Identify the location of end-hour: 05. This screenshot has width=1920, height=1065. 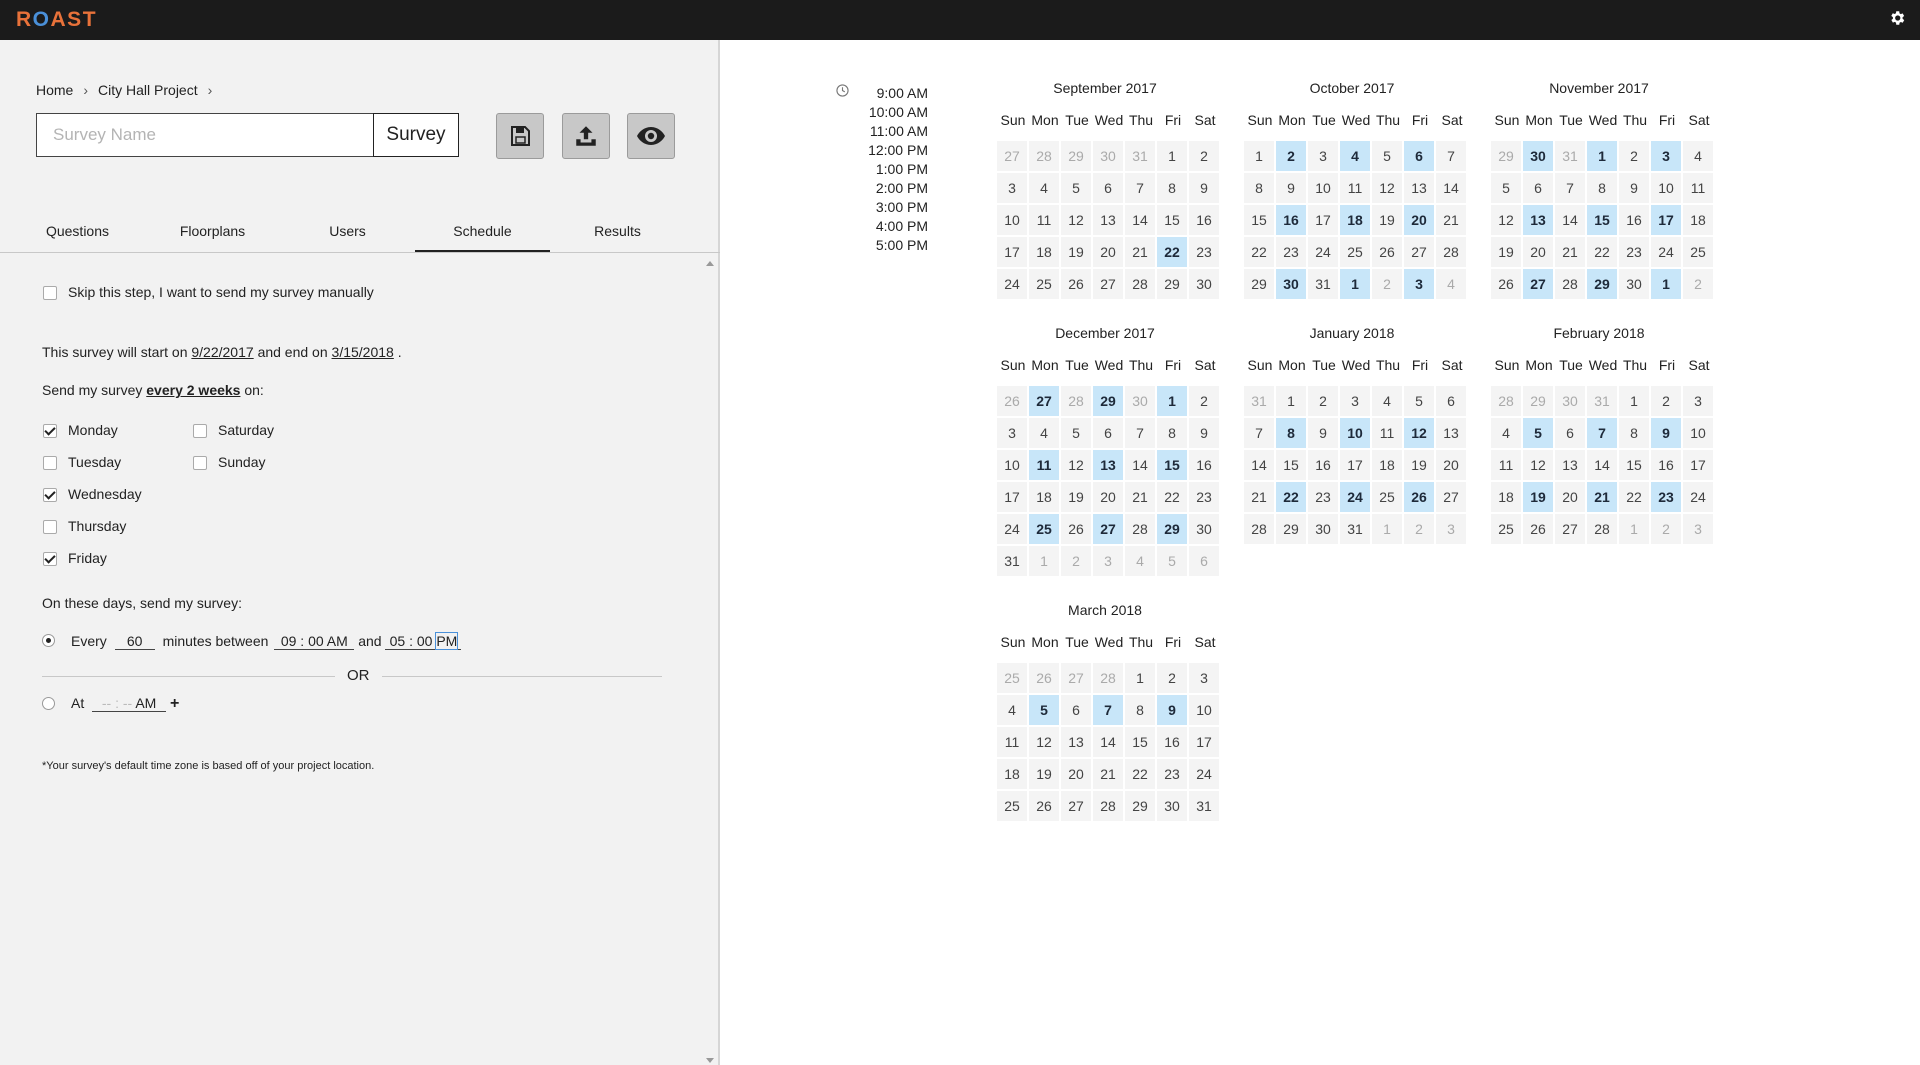
(398, 641).